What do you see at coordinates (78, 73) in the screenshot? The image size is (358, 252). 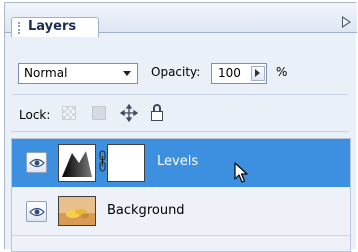 I see `blend-mode-dropdown: Normal` at bounding box center [78, 73].